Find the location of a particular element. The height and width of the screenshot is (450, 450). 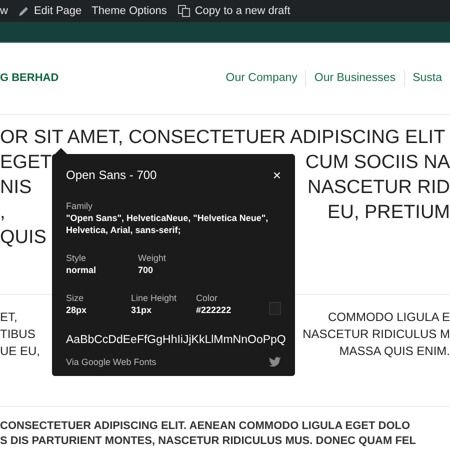

text-line: UE EU, is located at coordinates (20, 351).